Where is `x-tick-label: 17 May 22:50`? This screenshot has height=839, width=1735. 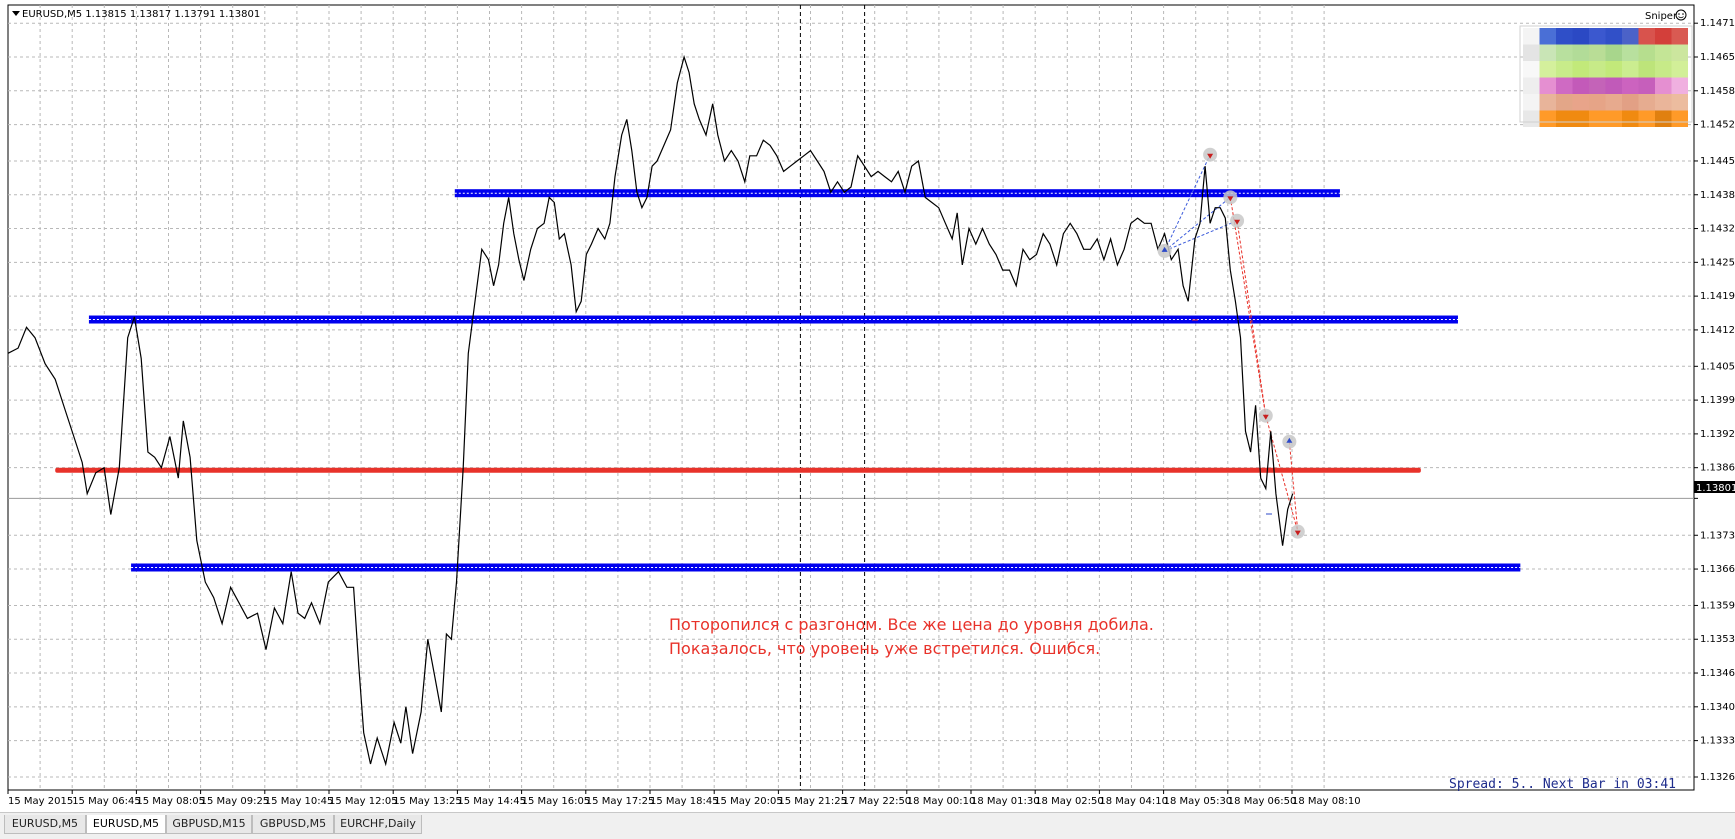
x-tick-label: 17 May 22:50 is located at coordinates (877, 801).